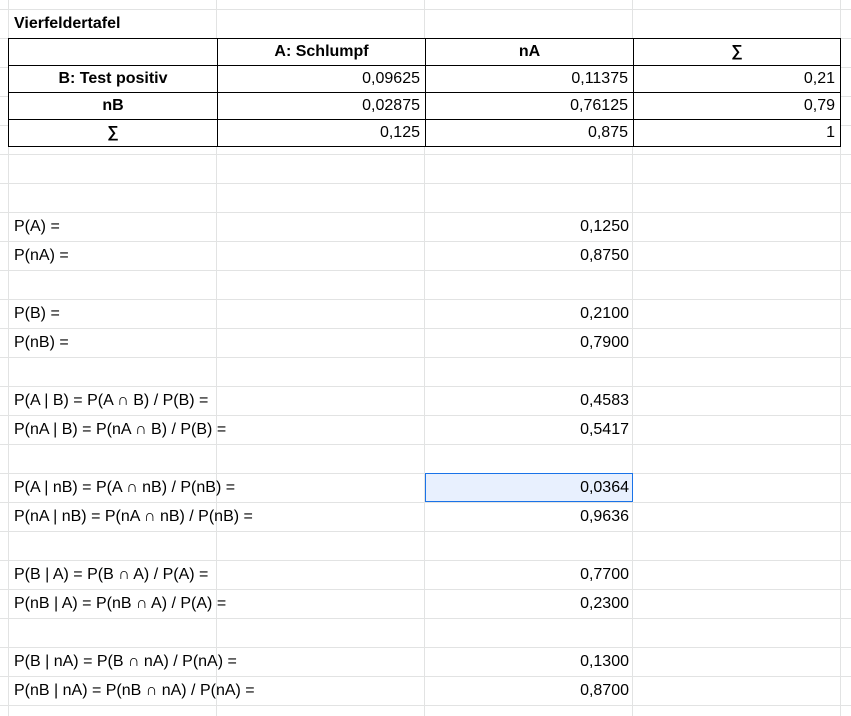  Describe the element at coordinates (37, 314) in the screenshot. I see `probability-label: P(B) =` at that location.